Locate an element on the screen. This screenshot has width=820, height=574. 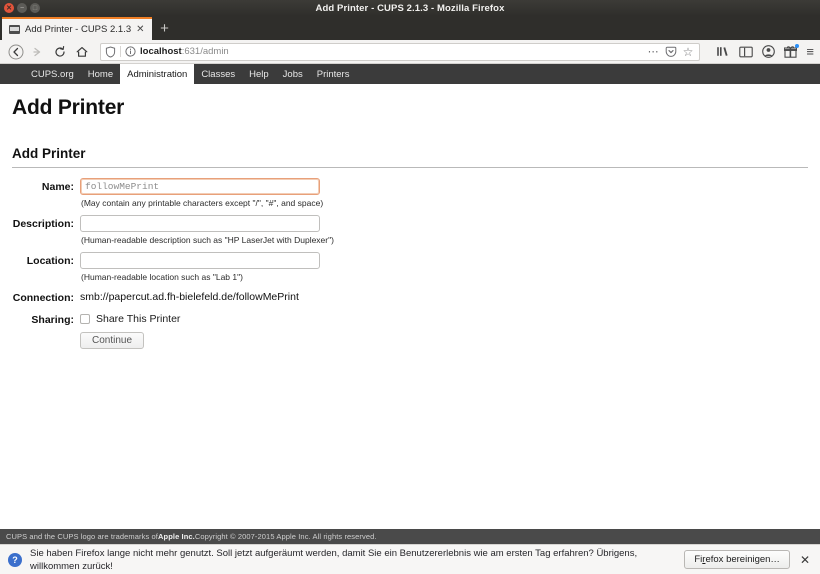
reload-button is located at coordinates (60, 52).